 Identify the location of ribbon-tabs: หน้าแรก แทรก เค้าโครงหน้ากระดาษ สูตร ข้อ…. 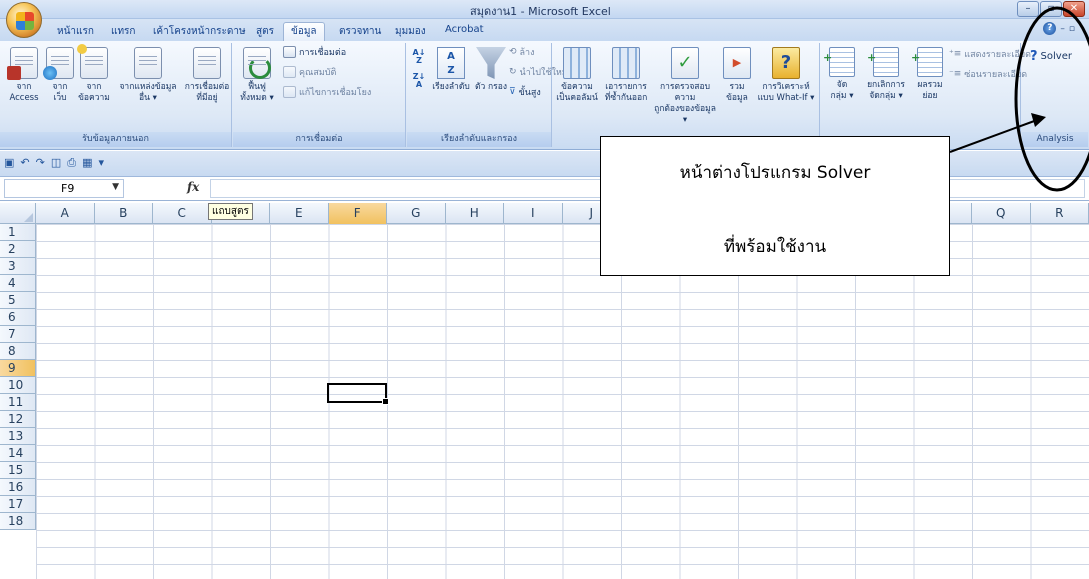
(544, 30).